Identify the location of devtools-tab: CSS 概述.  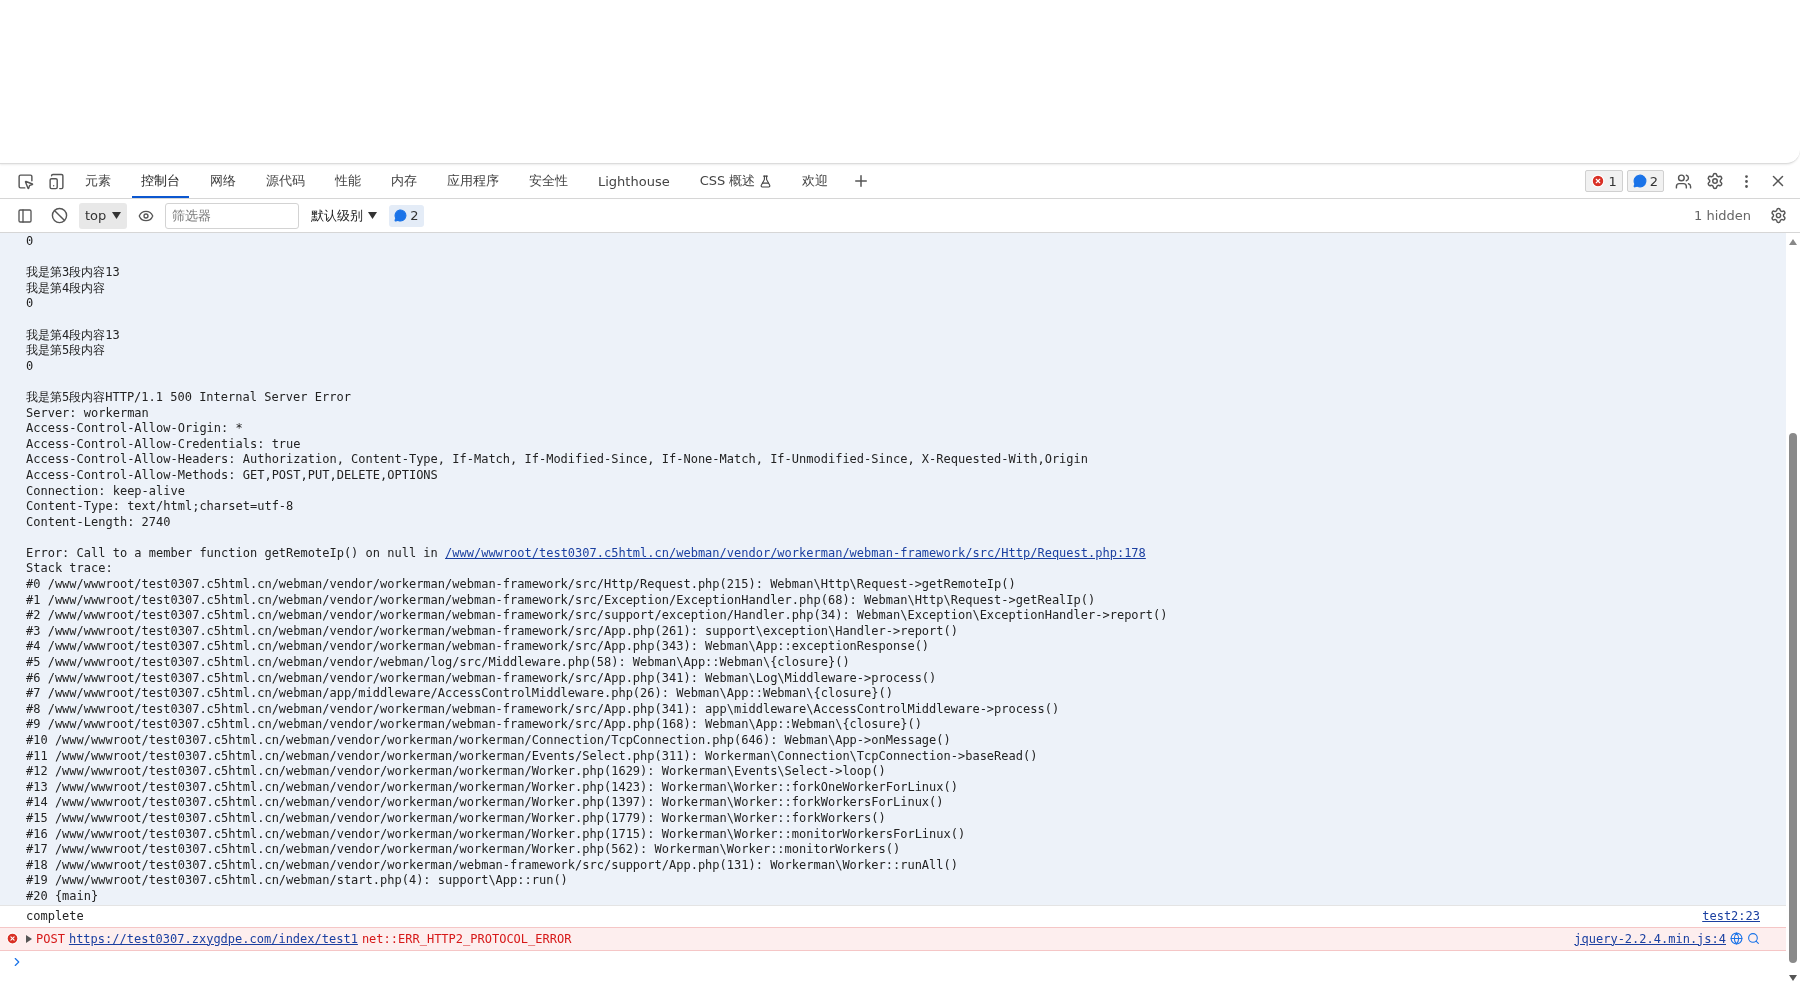
(736, 181).